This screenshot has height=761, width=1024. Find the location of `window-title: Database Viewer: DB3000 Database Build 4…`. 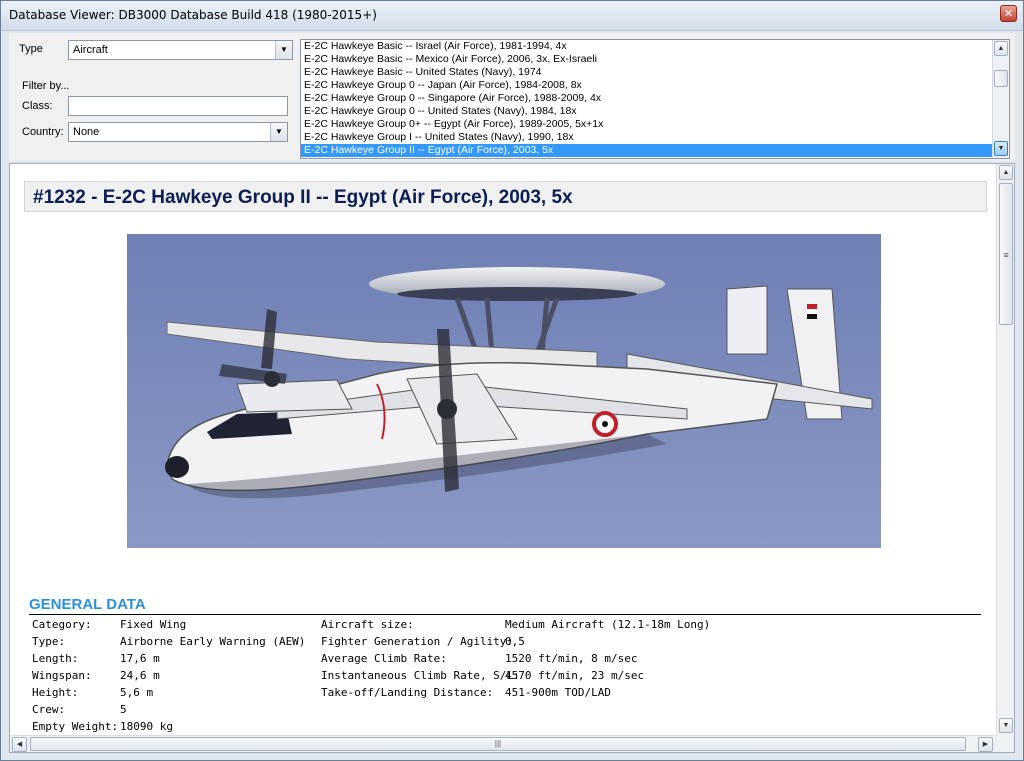

window-title: Database Viewer: DB3000 Database Build 4… is located at coordinates (193, 15).